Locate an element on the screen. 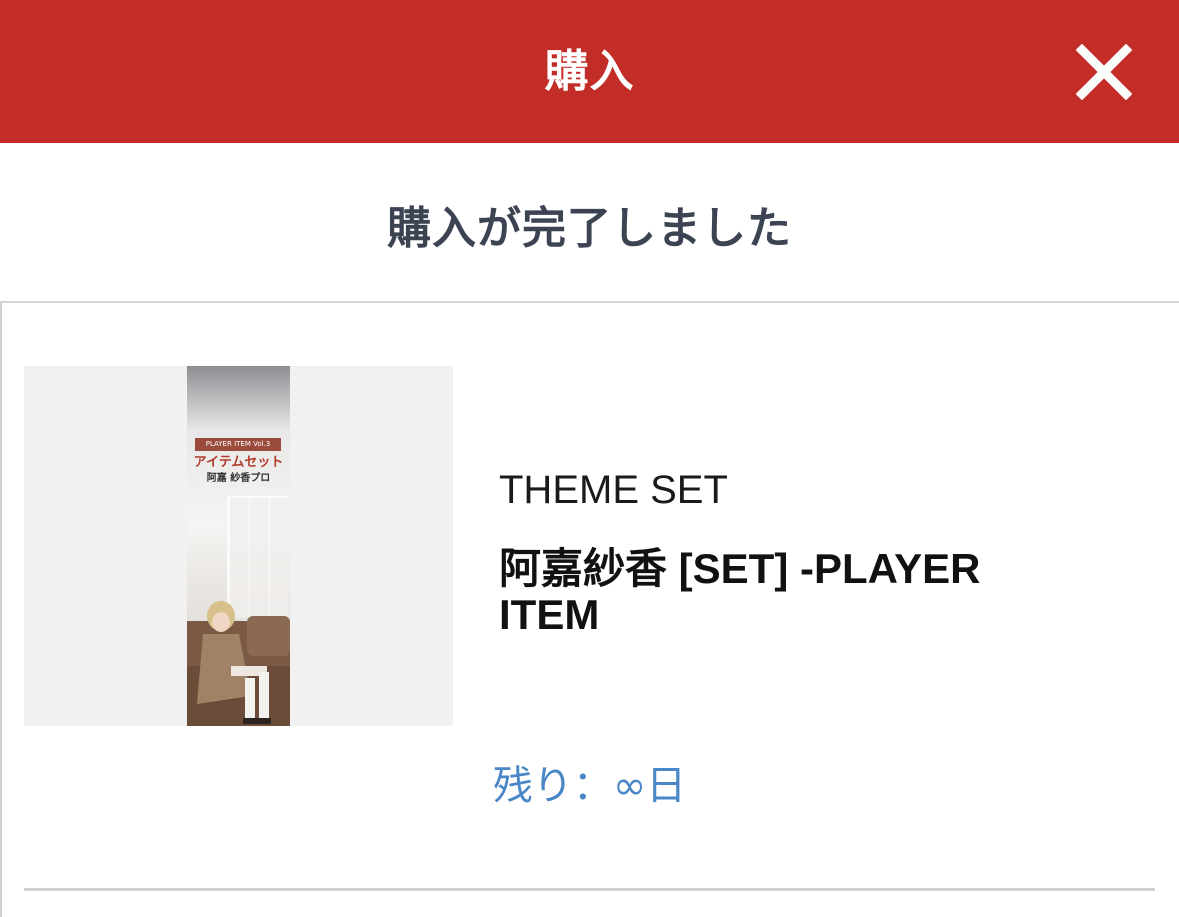 This screenshot has height=917, width=1179. close-icon is located at coordinates (1104, 72).